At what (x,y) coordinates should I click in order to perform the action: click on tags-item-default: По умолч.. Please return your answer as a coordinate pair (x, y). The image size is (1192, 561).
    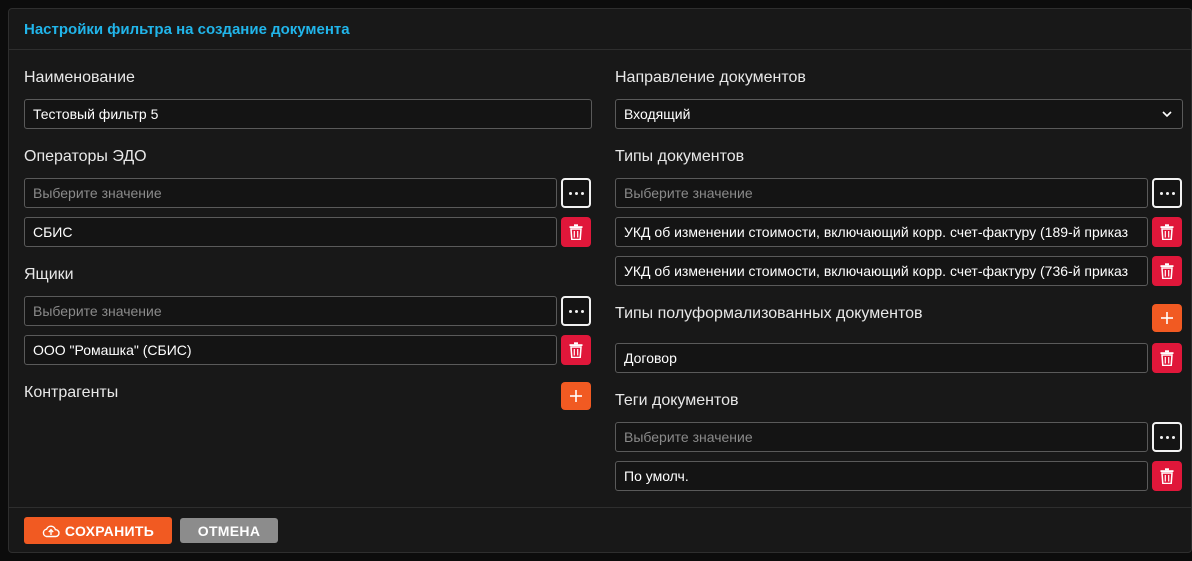
    Looking at the image, I should click on (881, 476).